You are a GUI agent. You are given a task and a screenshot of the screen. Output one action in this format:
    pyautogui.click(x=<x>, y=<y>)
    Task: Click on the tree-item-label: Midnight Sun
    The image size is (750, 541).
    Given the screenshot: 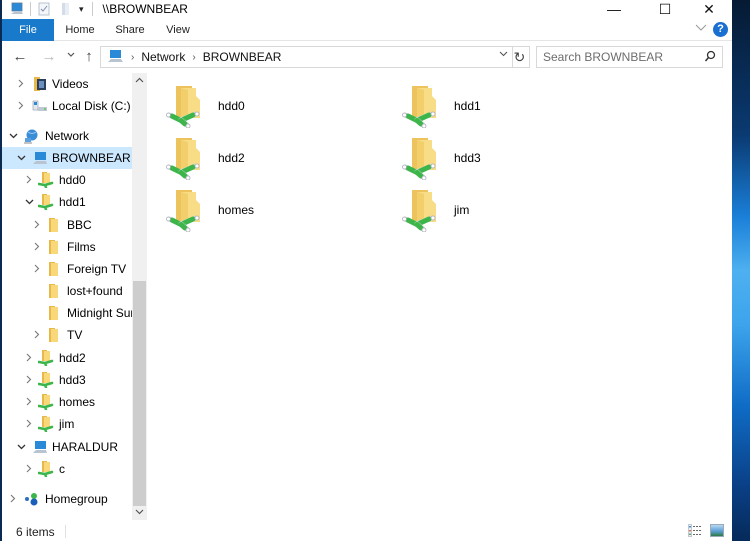 What is the action you would take?
    pyautogui.click(x=99, y=313)
    